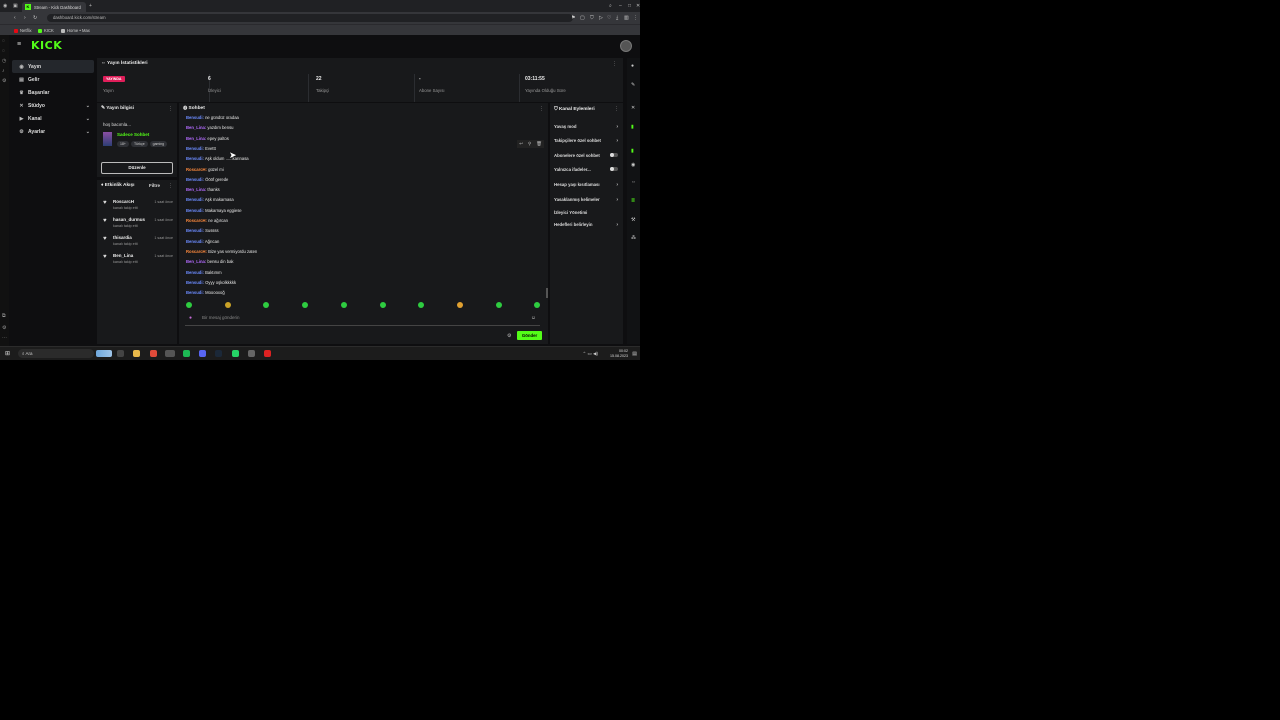 Image resolution: width=1280 pixels, height=720 pixels. Describe the element at coordinates (207, 179) in the screenshot. I see `chat-message: Bensudi: Öööf gerede` at that location.